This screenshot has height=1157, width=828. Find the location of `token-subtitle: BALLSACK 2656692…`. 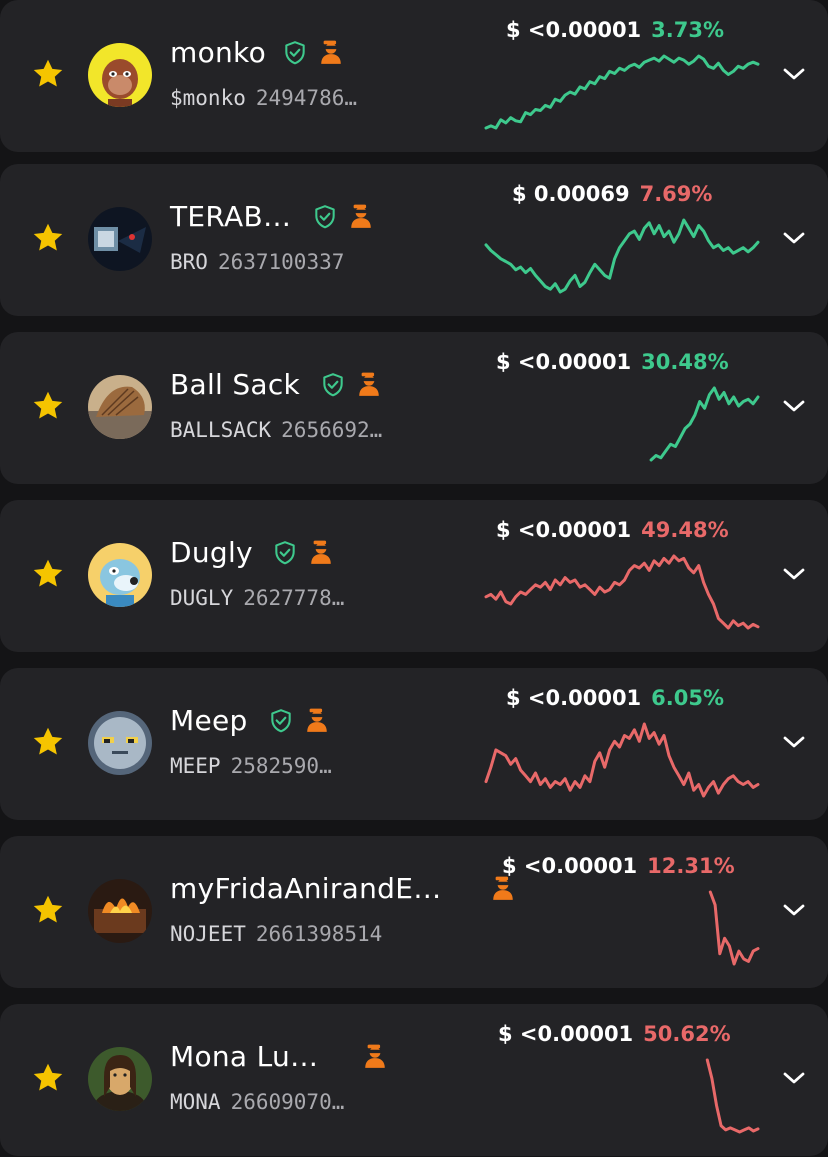

token-subtitle: BALLSACK 2656692… is located at coordinates (276, 430).